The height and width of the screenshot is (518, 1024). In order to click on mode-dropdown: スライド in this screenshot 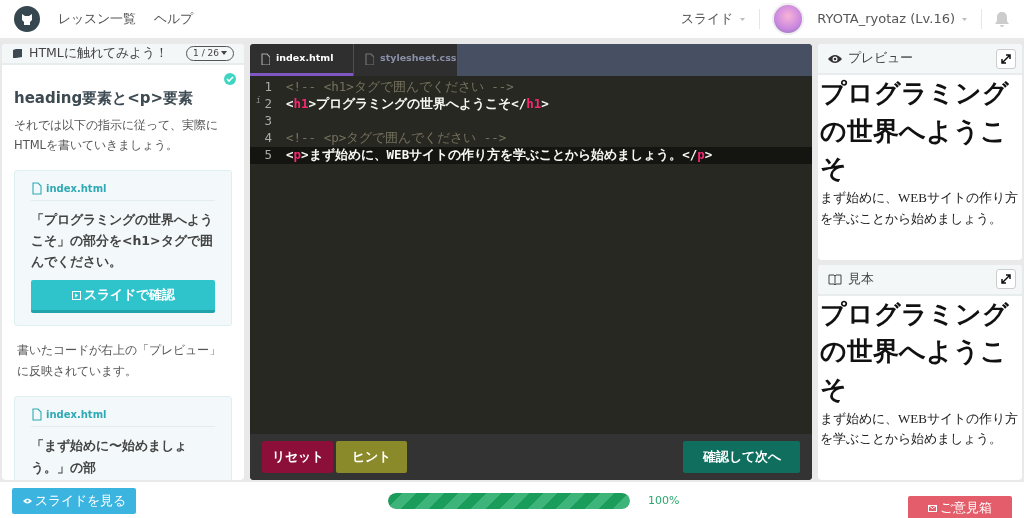, I will do `click(714, 19)`.